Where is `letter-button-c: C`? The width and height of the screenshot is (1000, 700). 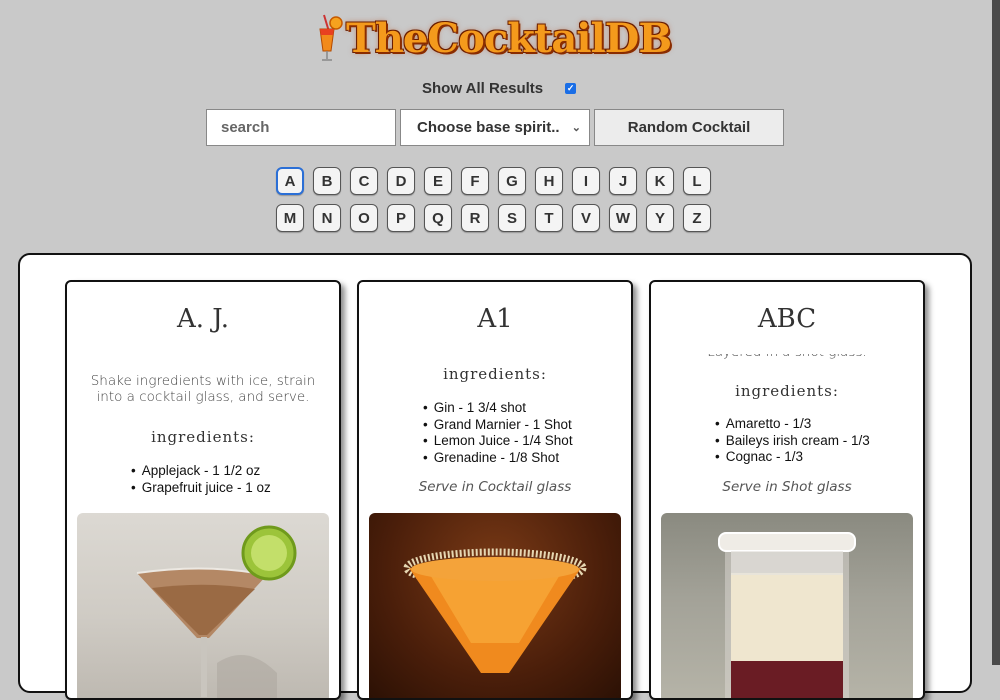 letter-button-c: C is located at coordinates (364, 181).